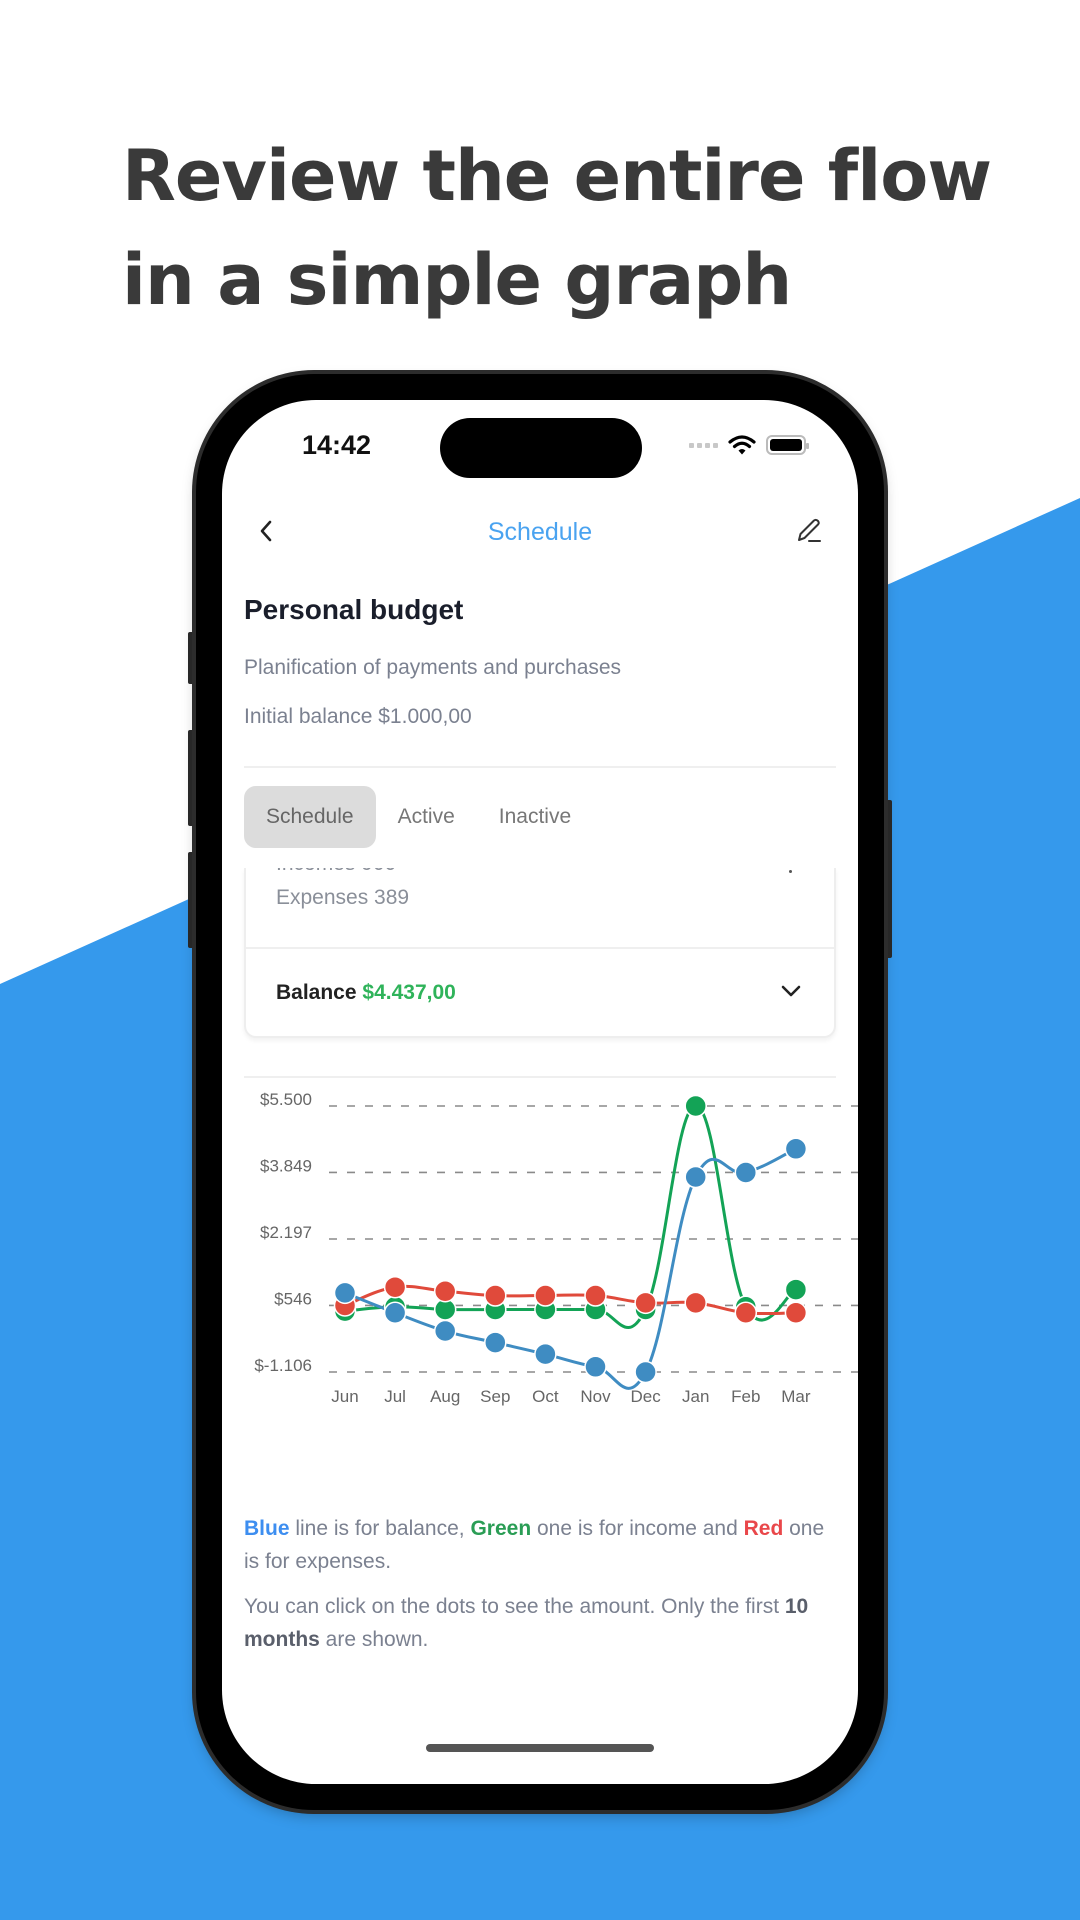  I want to click on balance-row: Balance $4.437,00, so click(366, 993).